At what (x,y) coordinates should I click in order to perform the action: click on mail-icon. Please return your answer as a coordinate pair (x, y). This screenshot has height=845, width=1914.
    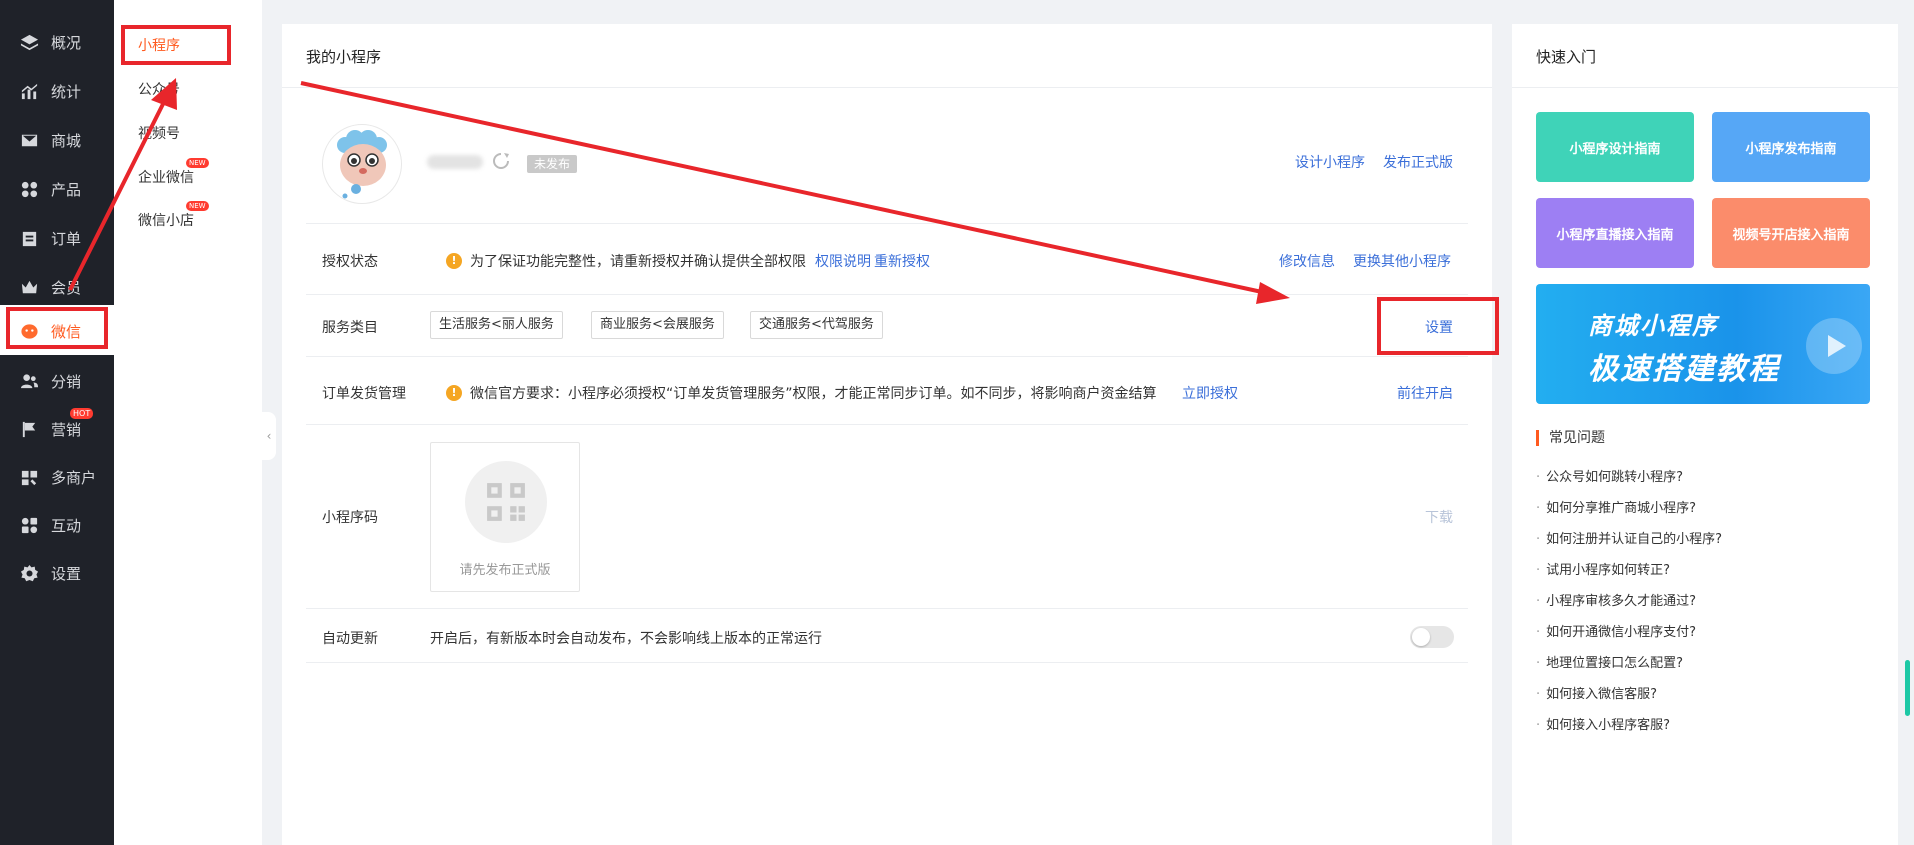
    Looking at the image, I should click on (29, 140).